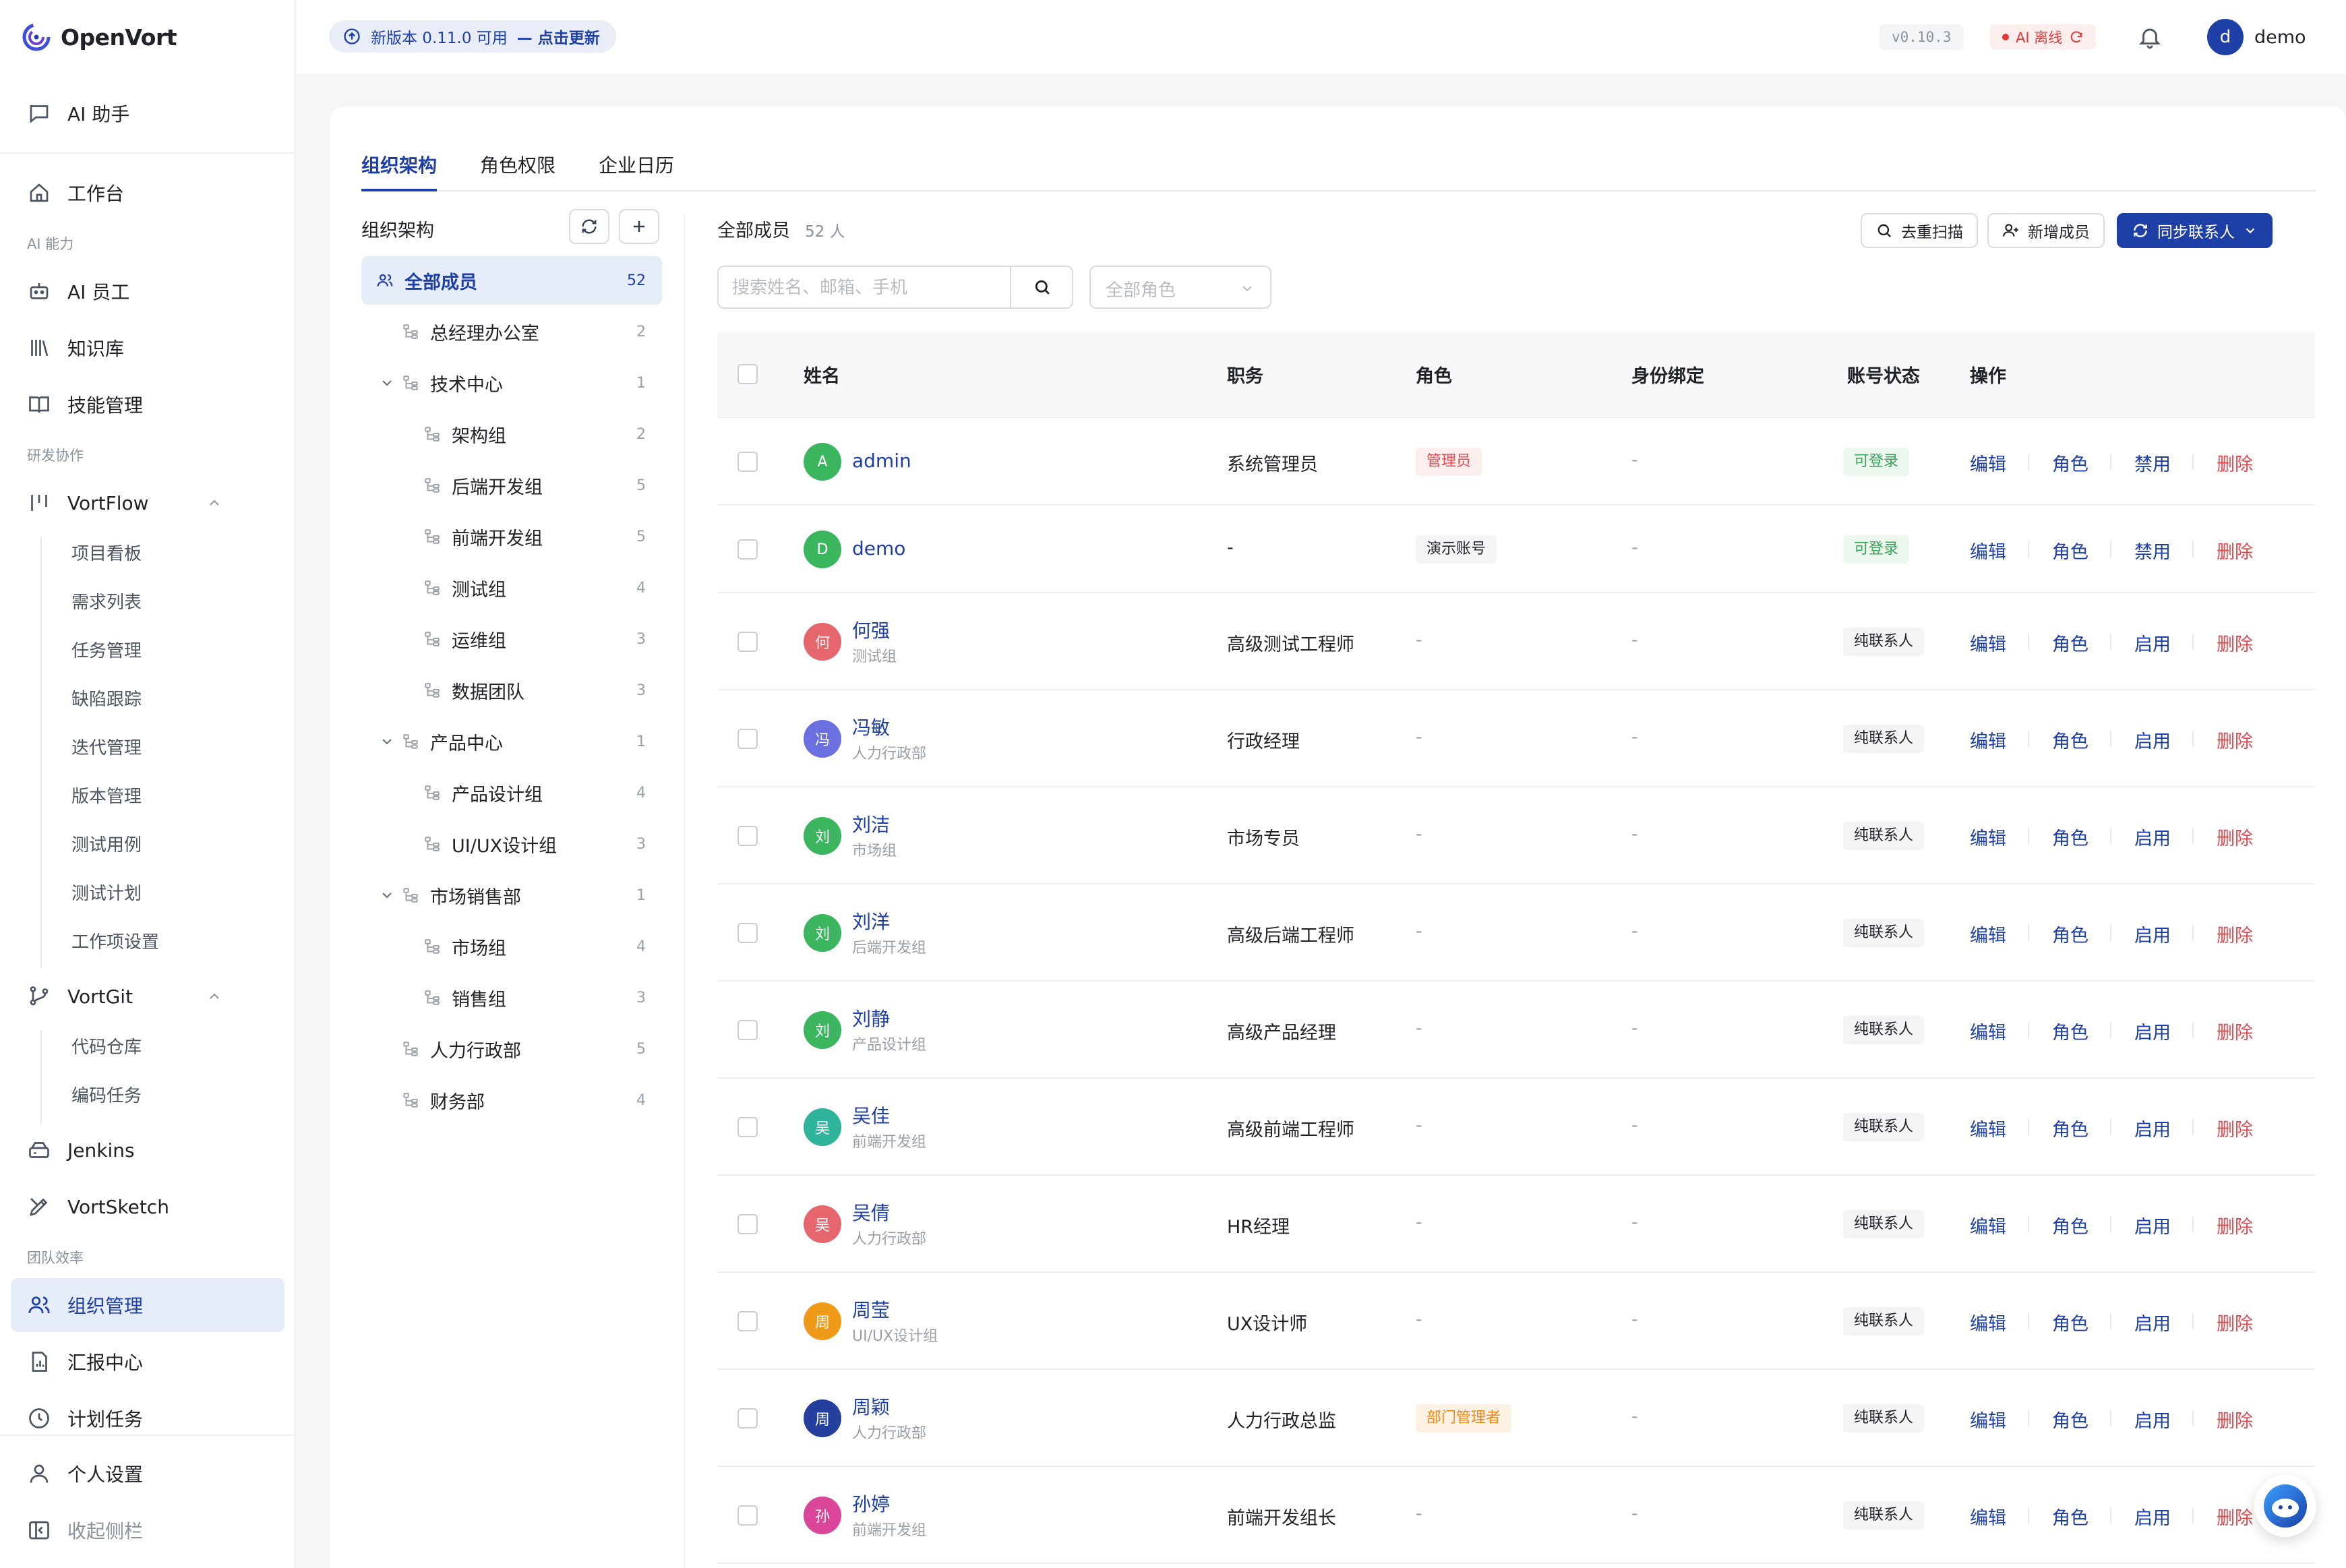 The image size is (2346, 1568). I want to click on table-row: 刘市场组 刘洁 市场专员 - - 纯联系人 编辑 角色 启用 删除, so click(1516, 835).